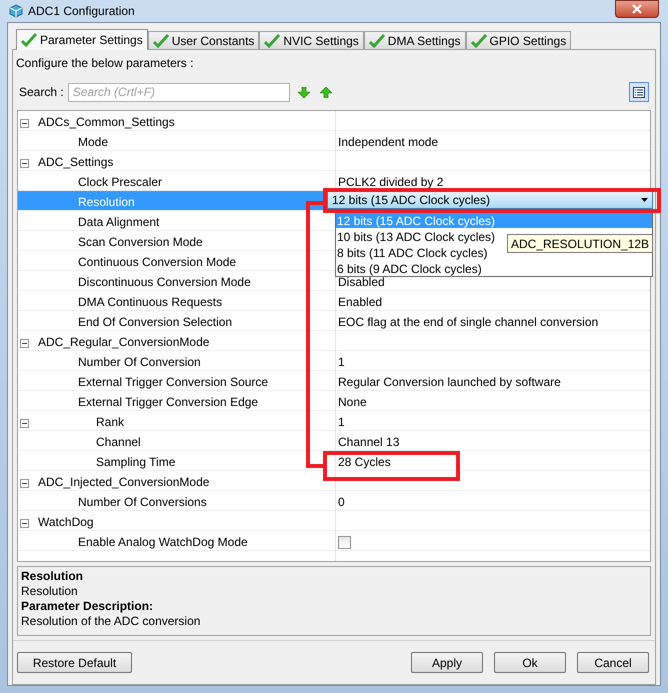 This screenshot has width=668, height=693. Describe the element at coordinates (139, 362) in the screenshot. I see `parameter-name: Number Of Conversion` at that location.